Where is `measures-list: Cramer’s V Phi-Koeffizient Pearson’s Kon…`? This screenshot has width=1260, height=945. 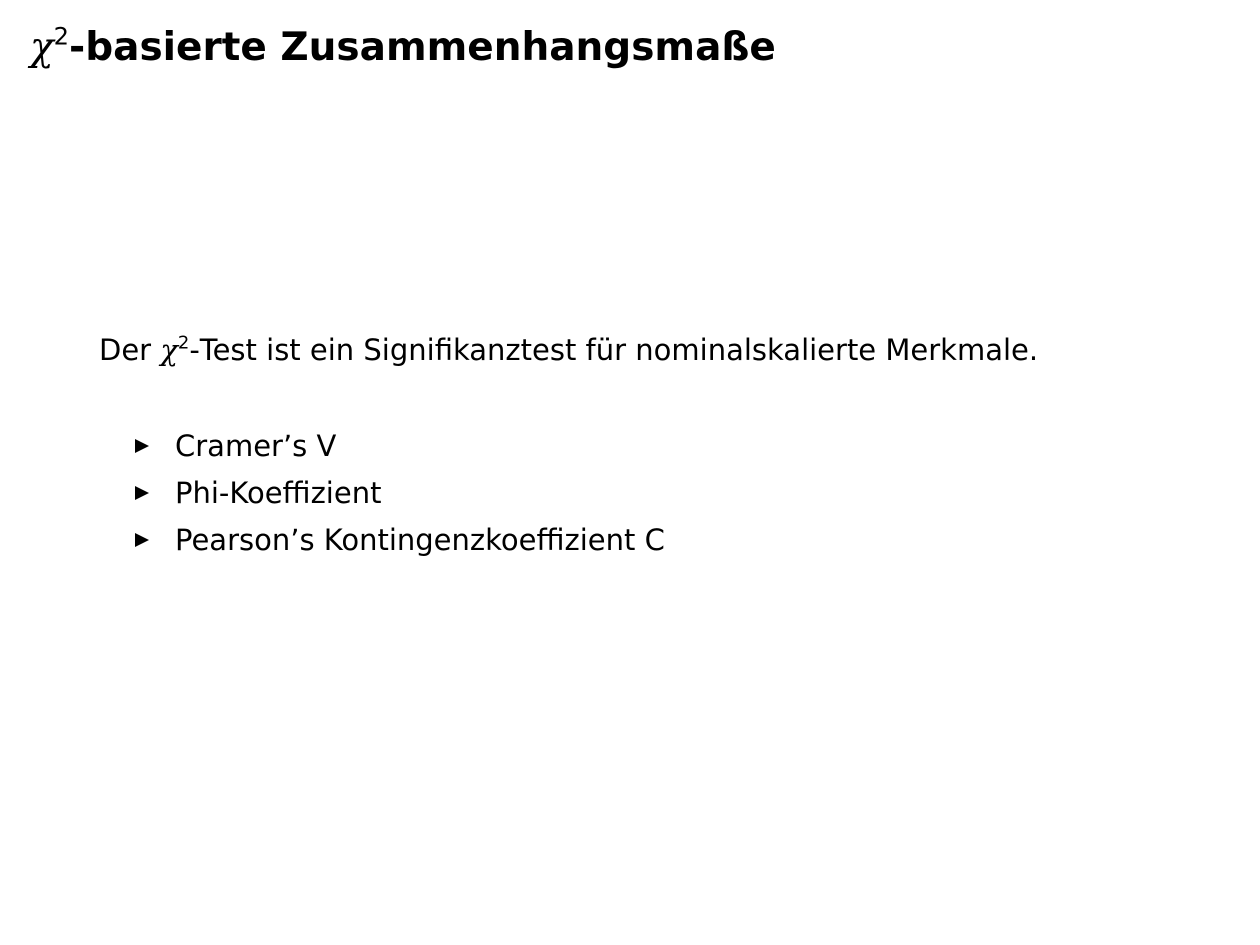 measures-list: Cramer’s V Phi-Koeffizient Pearson’s Kon… is located at coordinates (400, 492).